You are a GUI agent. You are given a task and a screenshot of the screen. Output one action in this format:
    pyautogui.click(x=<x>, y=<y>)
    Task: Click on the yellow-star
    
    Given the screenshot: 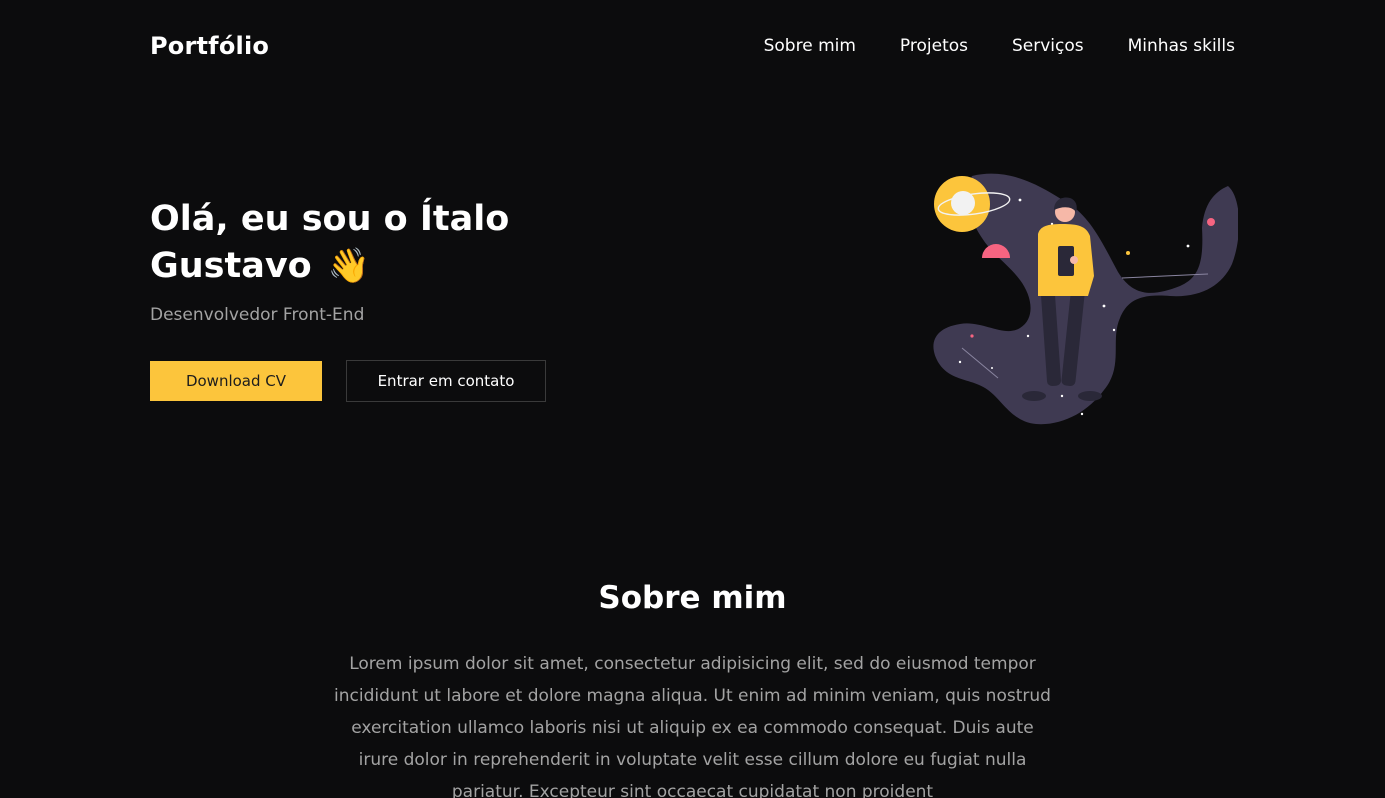 What is the action you would take?
    pyautogui.click(x=1128, y=253)
    